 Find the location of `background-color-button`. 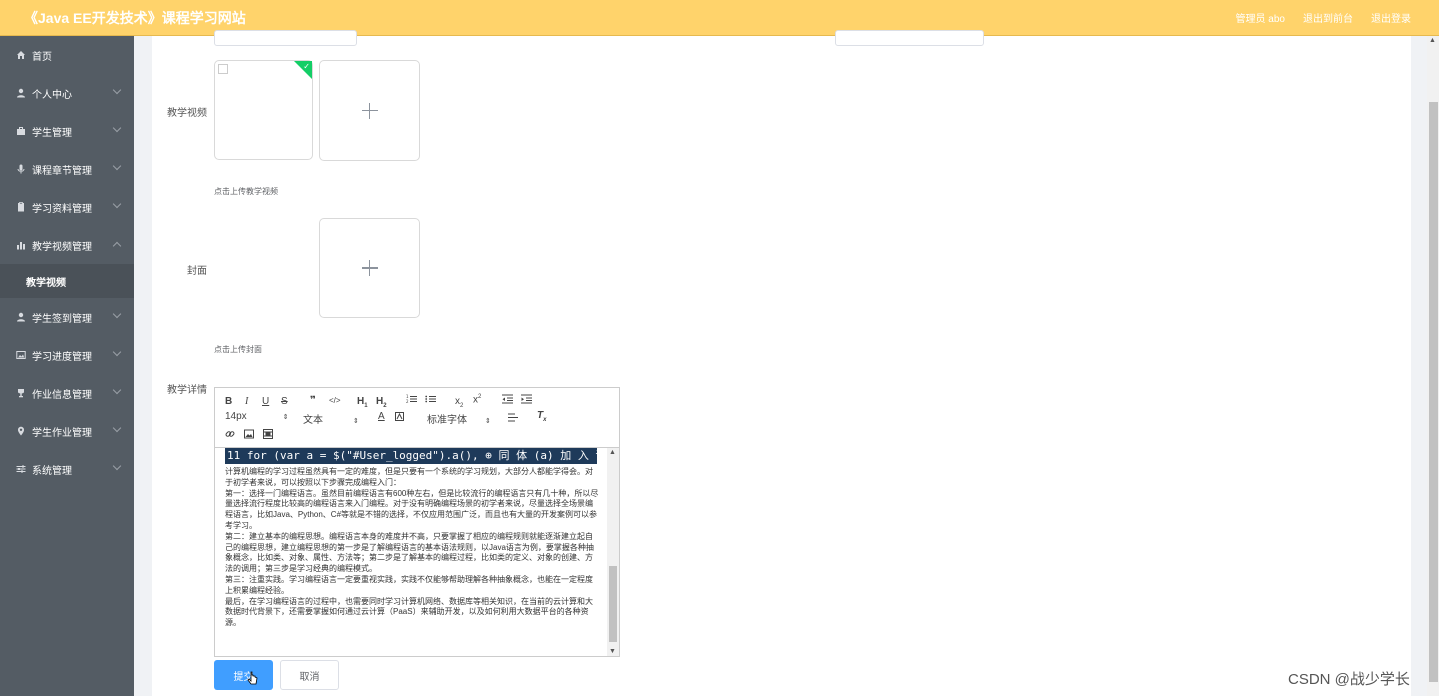

background-color-button is located at coordinates (399, 416).